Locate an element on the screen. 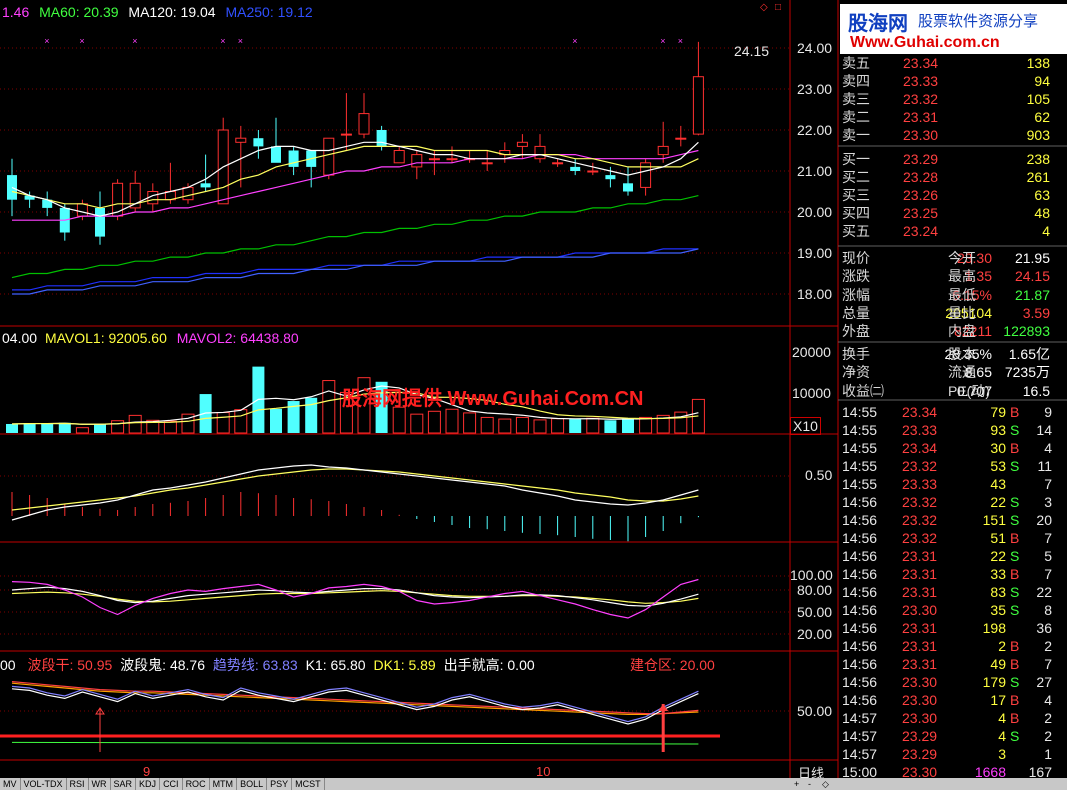 Image resolution: width=1067 pixels, height=790 pixels. tab-mv: MV is located at coordinates (10, 784).